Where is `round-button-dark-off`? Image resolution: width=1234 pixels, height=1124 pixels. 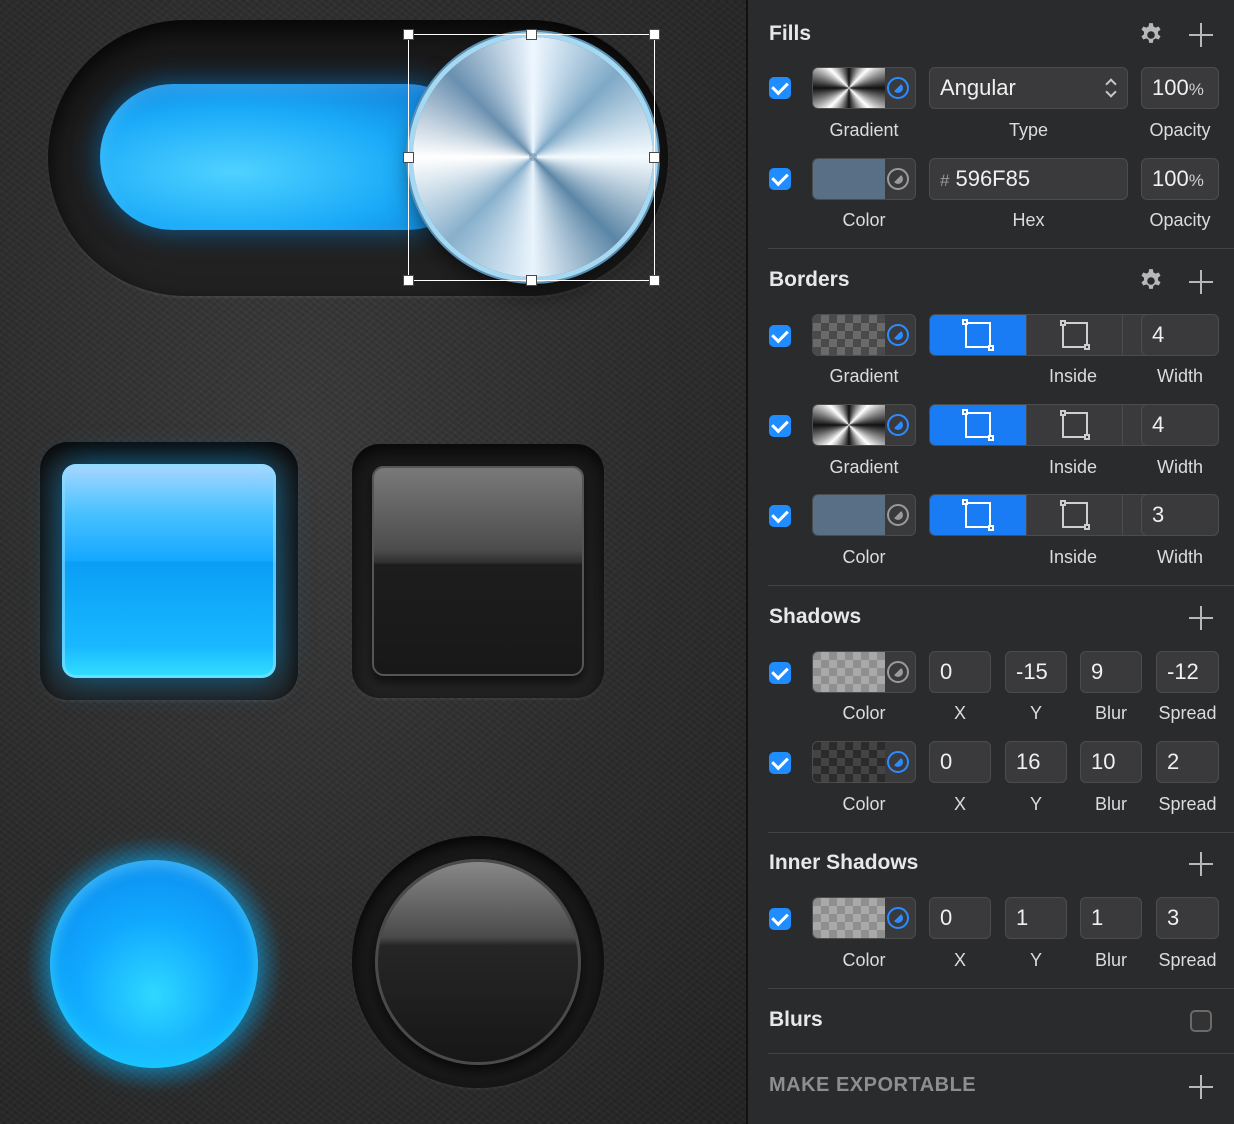 round-button-dark-off is located at coordinates (478, 962).